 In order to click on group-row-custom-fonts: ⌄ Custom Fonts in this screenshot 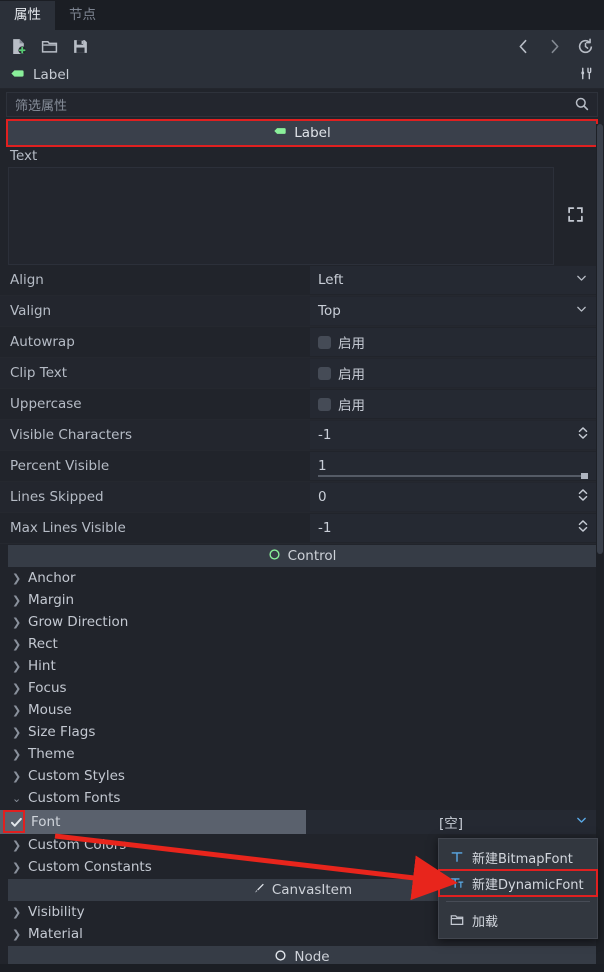, I will do `click(302, 798)`.